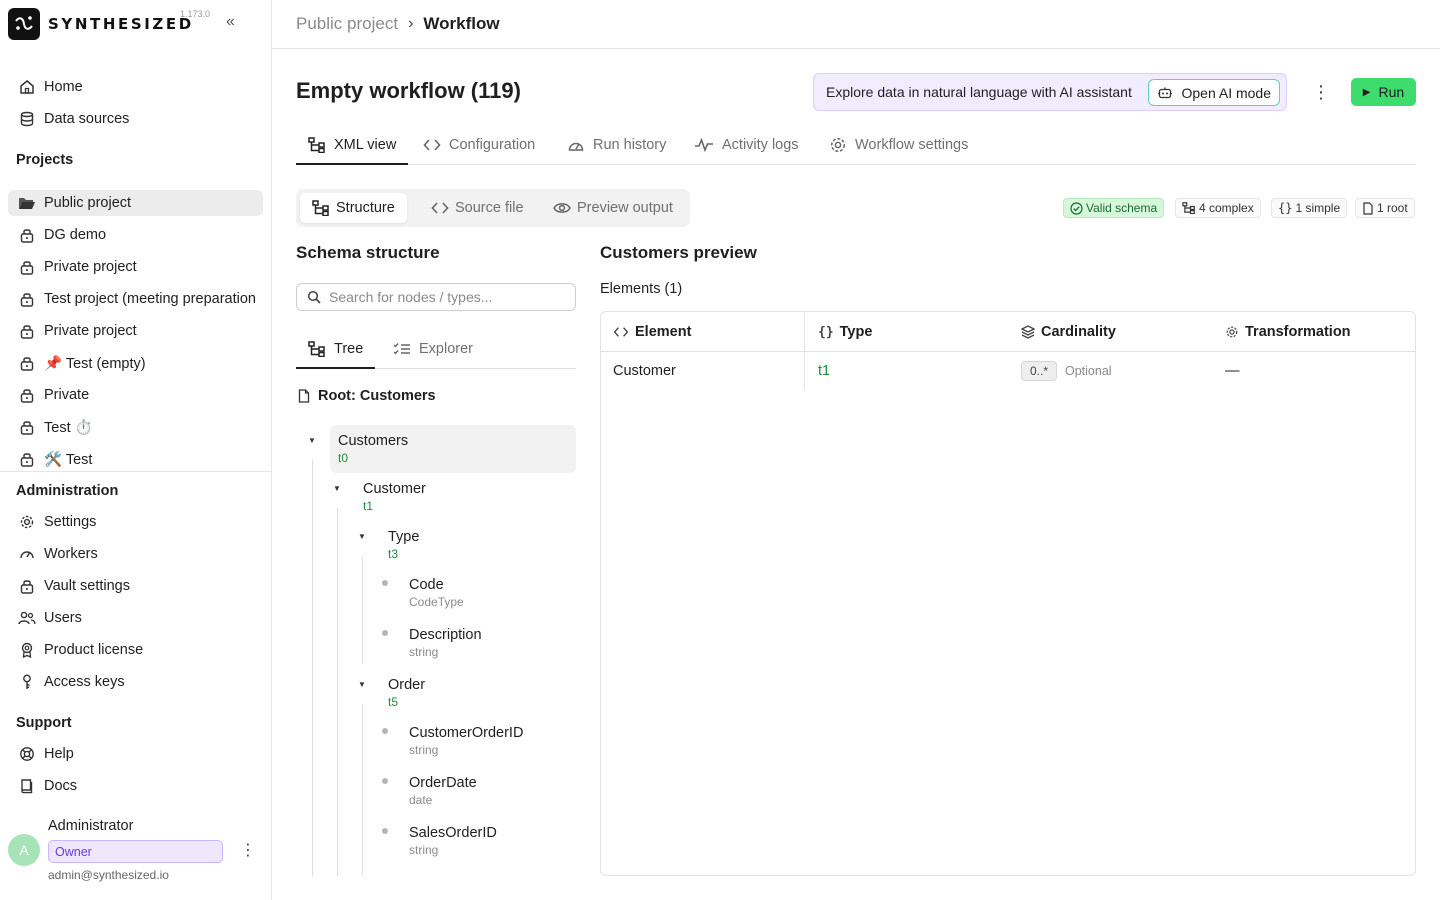 The image size is (1440, 900). I want to click on user-menu-icon: ⋮, so click(248, 850).